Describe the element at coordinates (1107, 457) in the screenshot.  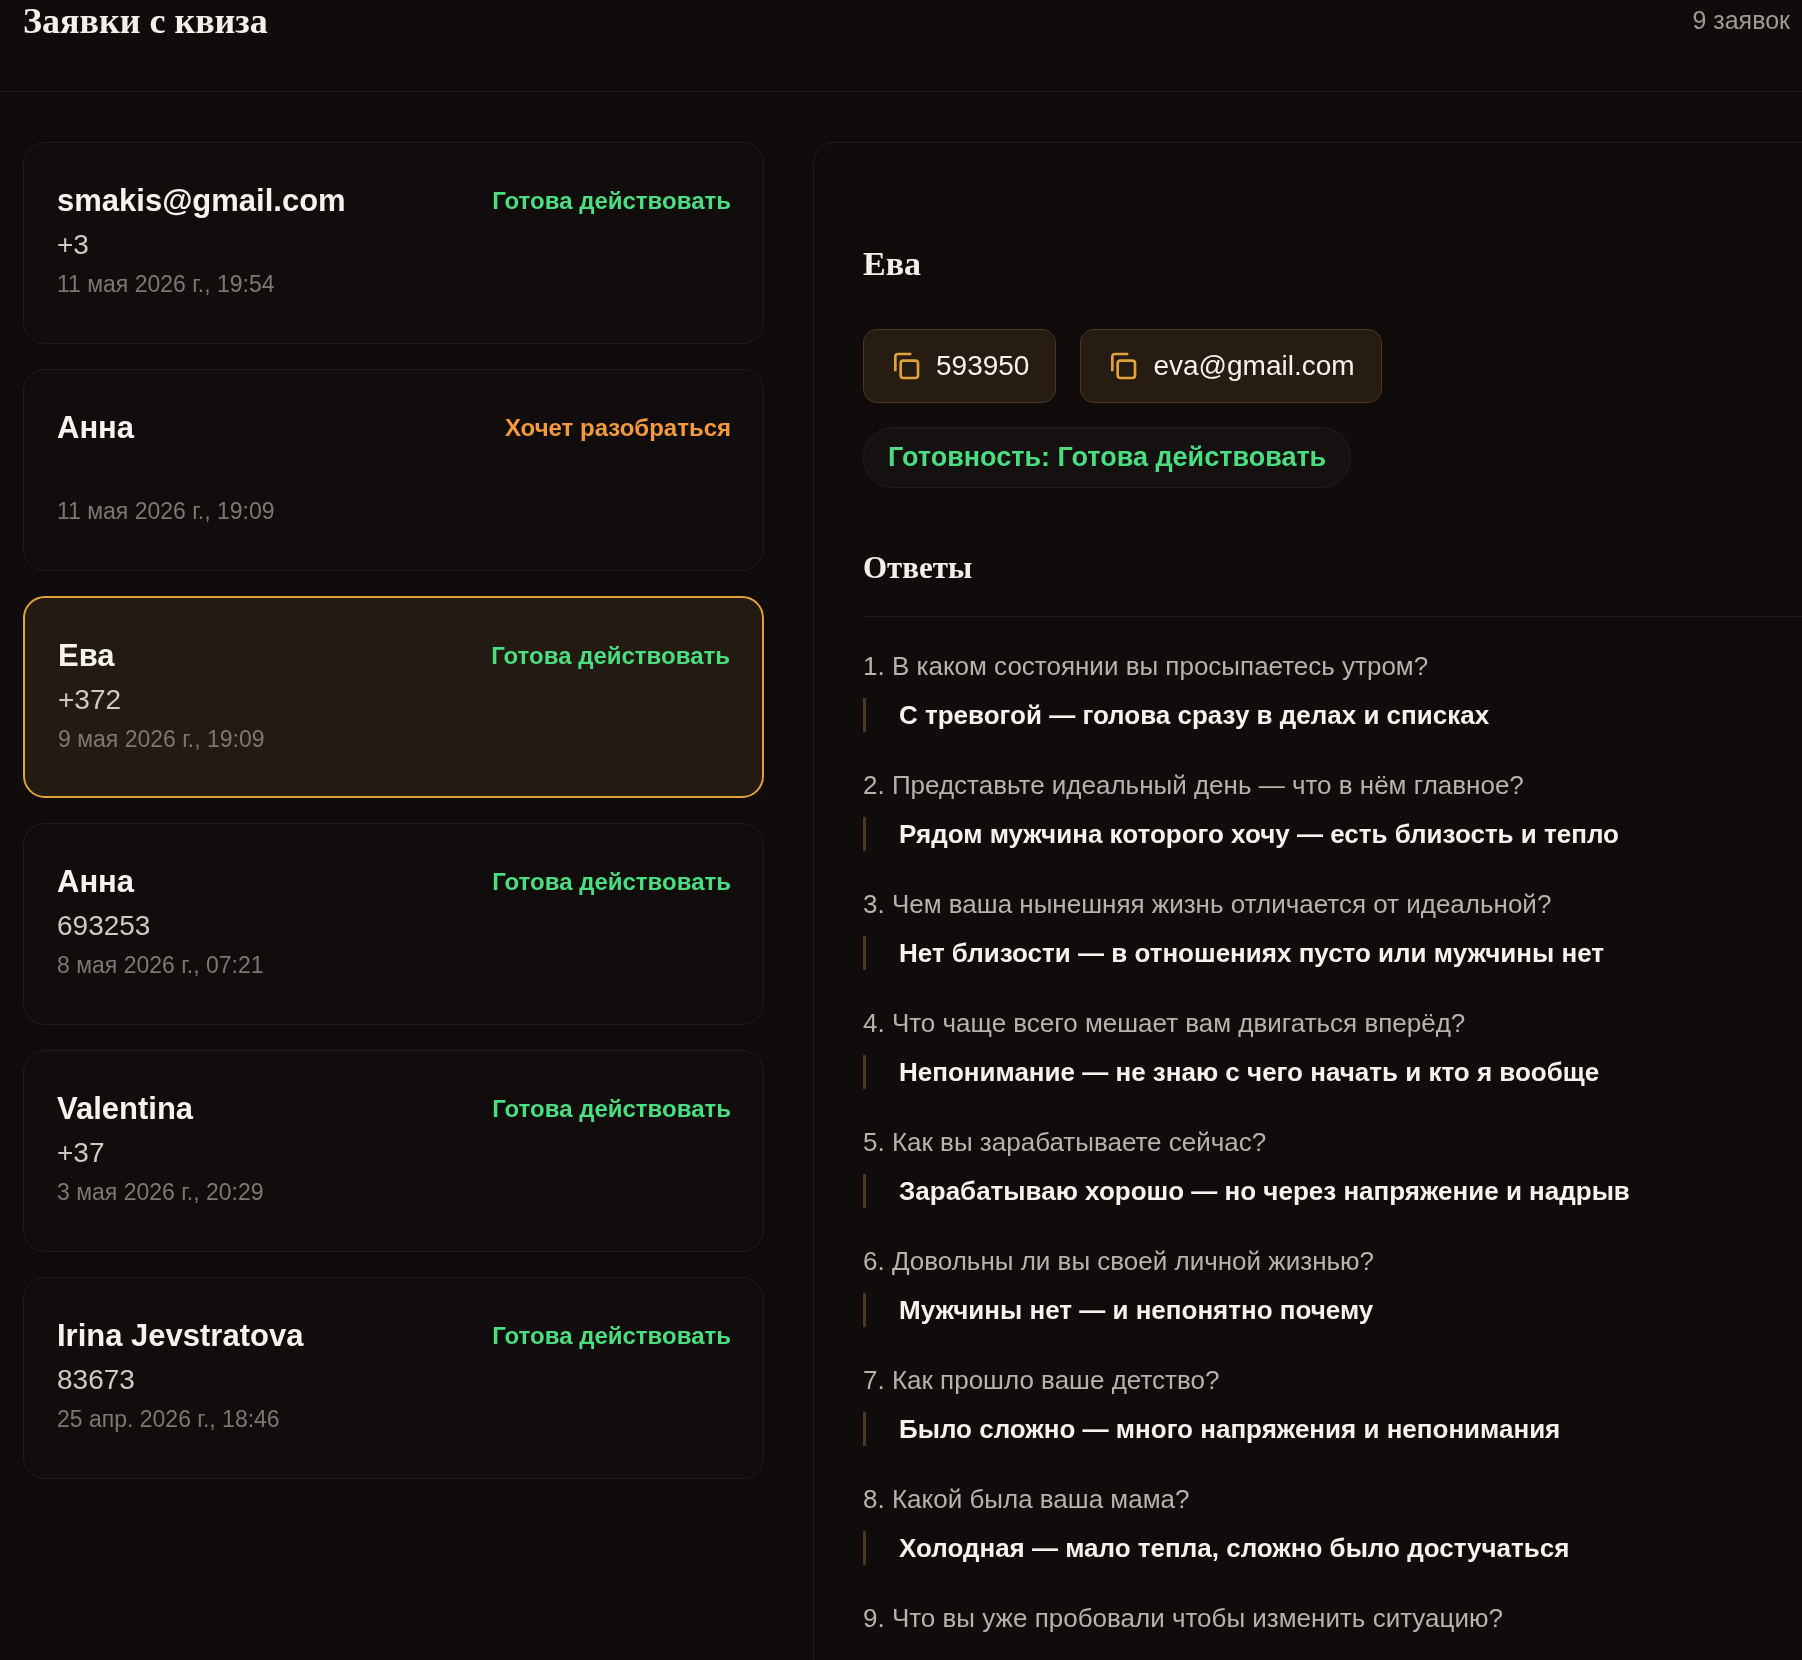
I see `readiness-badge: Готовность: Готова действовать` at that location.